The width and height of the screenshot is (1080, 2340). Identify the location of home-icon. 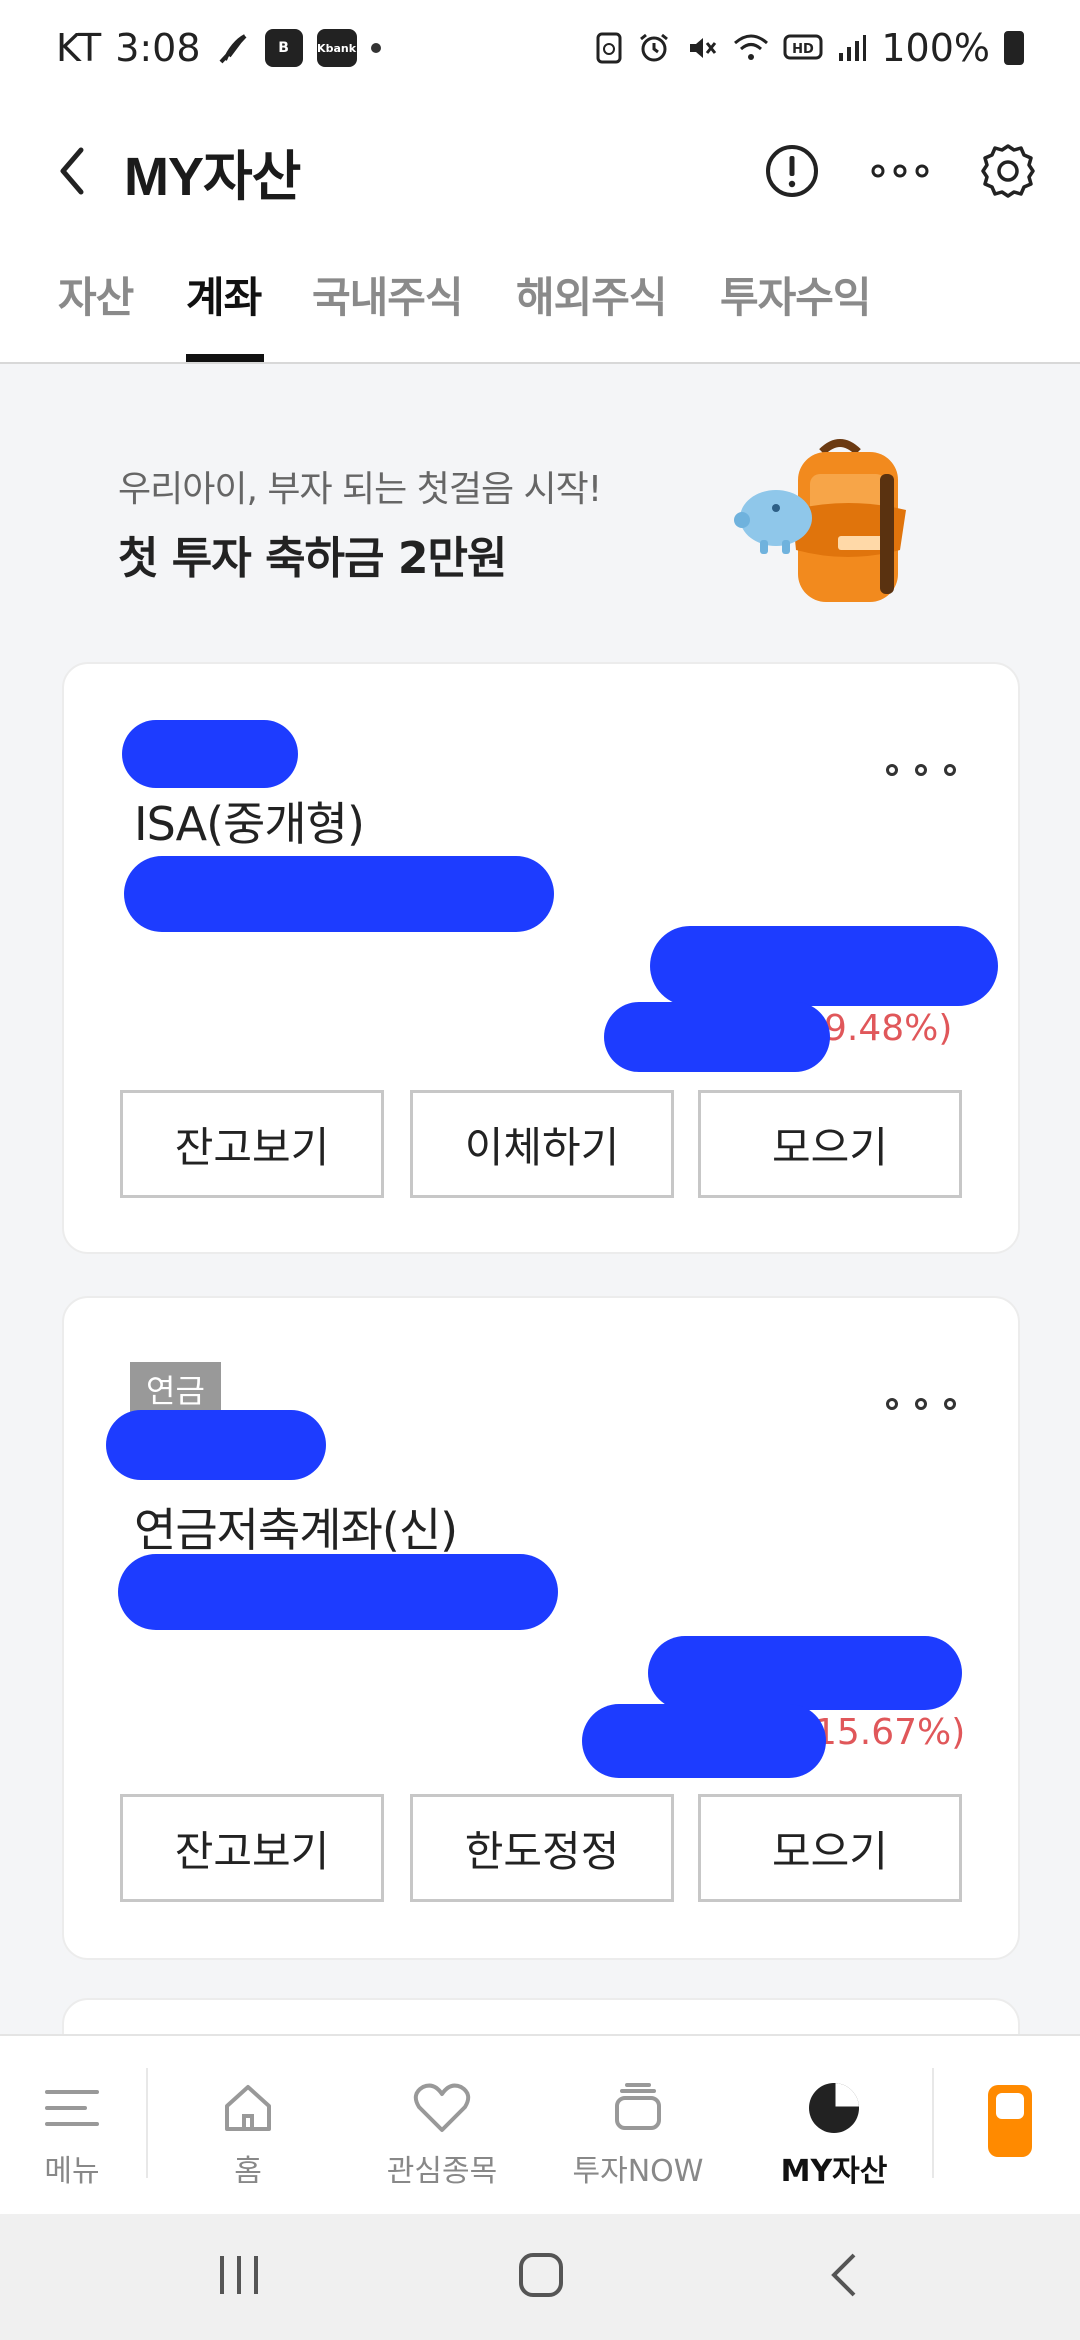
(248, 2108).